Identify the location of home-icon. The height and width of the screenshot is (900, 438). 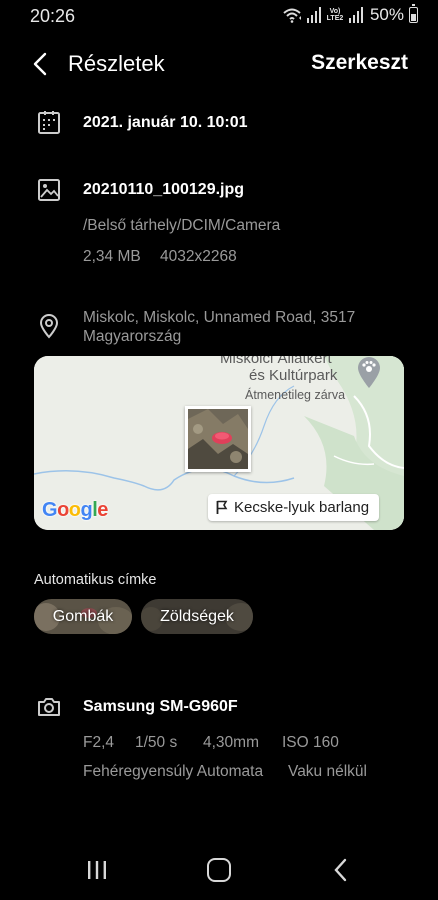
(219, 870).